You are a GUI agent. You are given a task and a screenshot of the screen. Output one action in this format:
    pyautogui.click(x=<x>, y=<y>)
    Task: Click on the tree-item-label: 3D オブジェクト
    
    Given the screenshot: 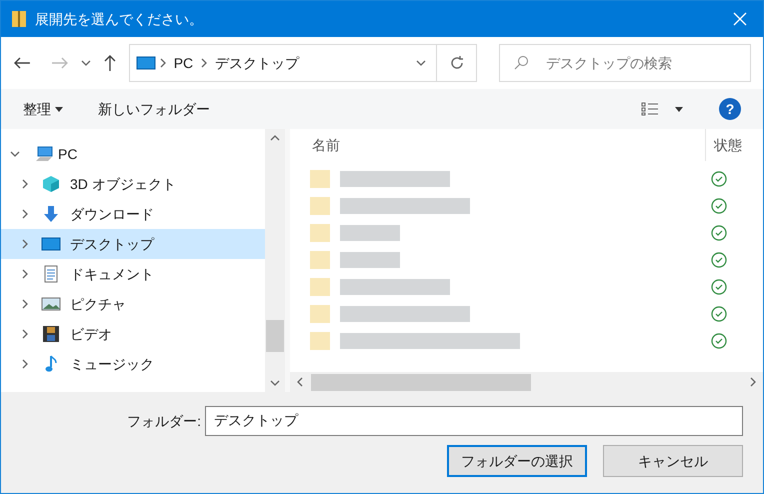 What is the action you would take?
    pyautogui.click(x=123, y=184)
    